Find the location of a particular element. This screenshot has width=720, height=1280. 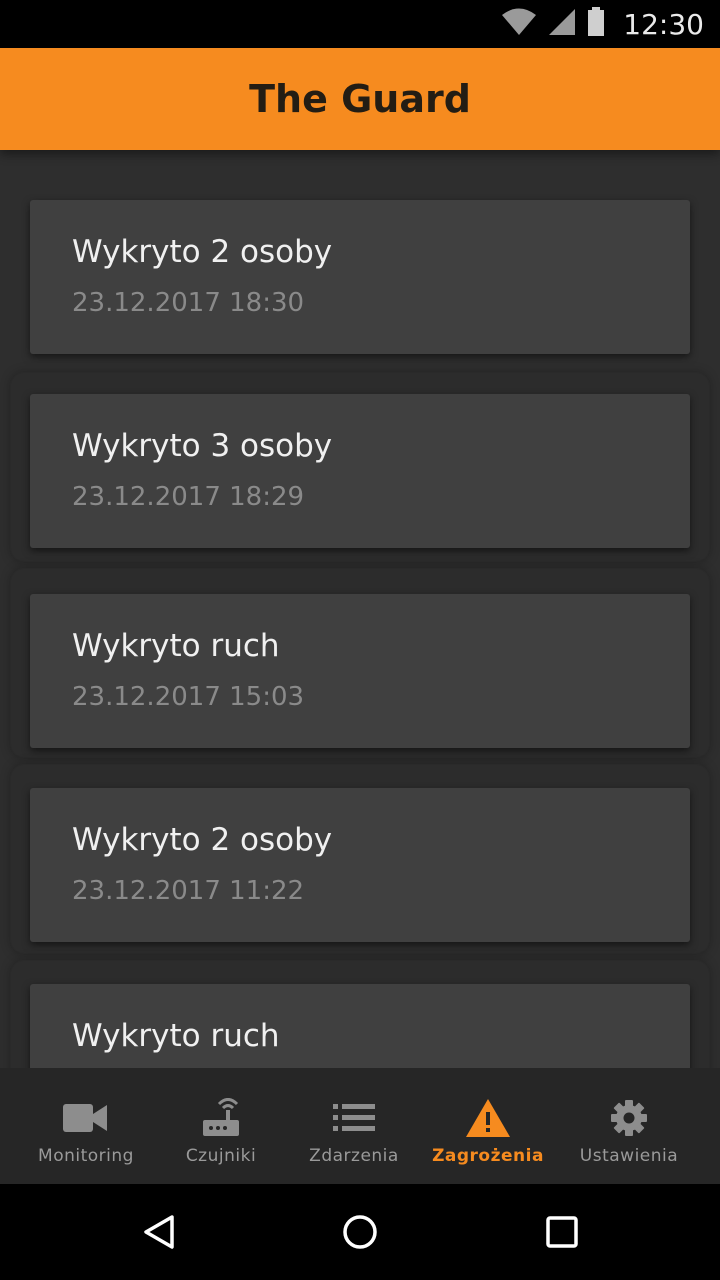

nav-label: Zagrożenia is located at coordinates (488, 1156).